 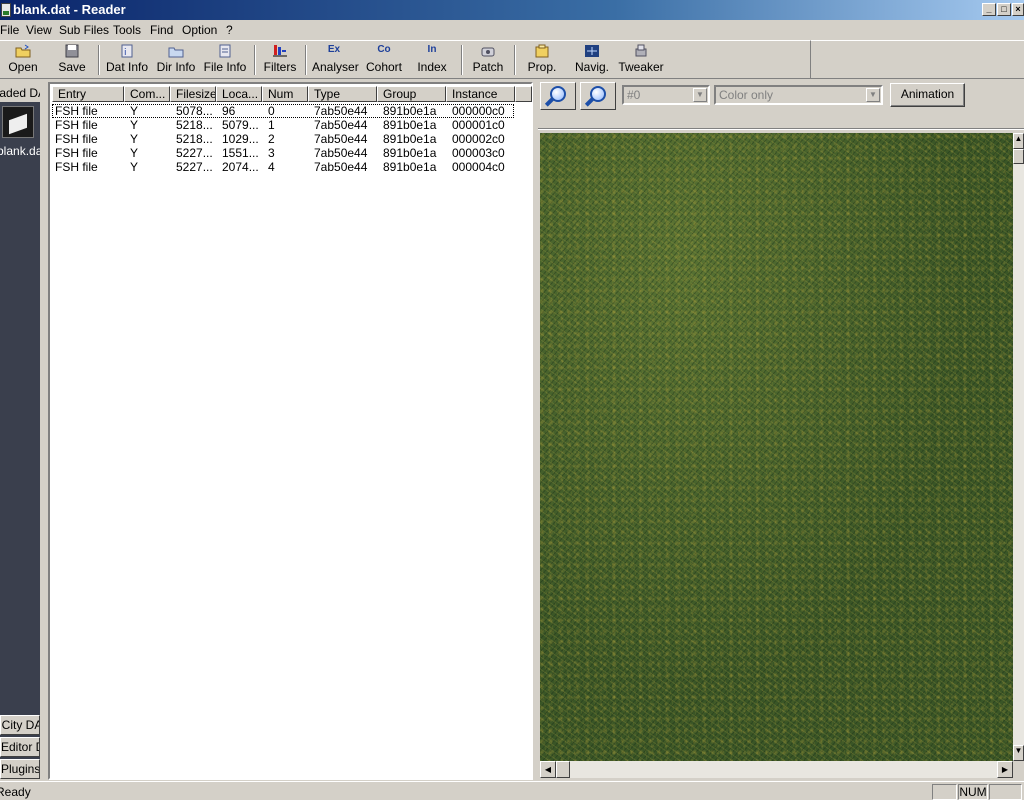 What do you see at coordinates (9, 30) in the screenshot?
I see `menu-file: File` at bounding box center [9, 30].